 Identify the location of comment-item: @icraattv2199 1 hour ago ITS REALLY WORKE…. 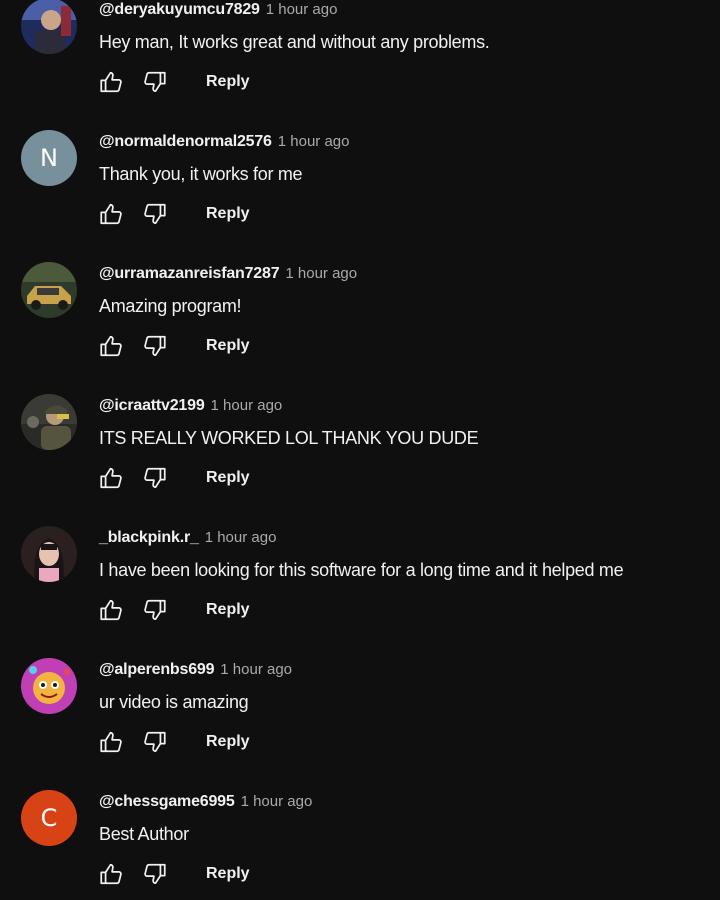
(360, 438).